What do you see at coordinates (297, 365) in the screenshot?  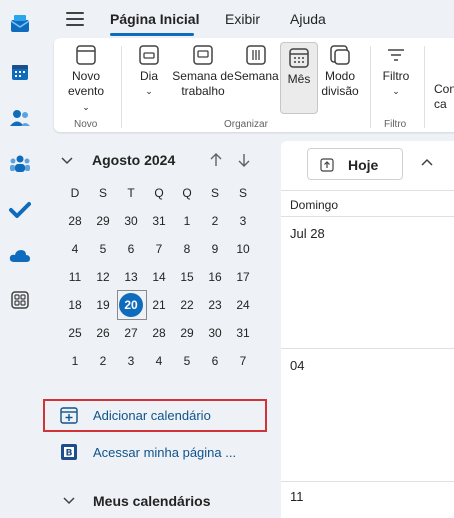 I see `day-cell-label: 04` at bounding box center [297, 365].